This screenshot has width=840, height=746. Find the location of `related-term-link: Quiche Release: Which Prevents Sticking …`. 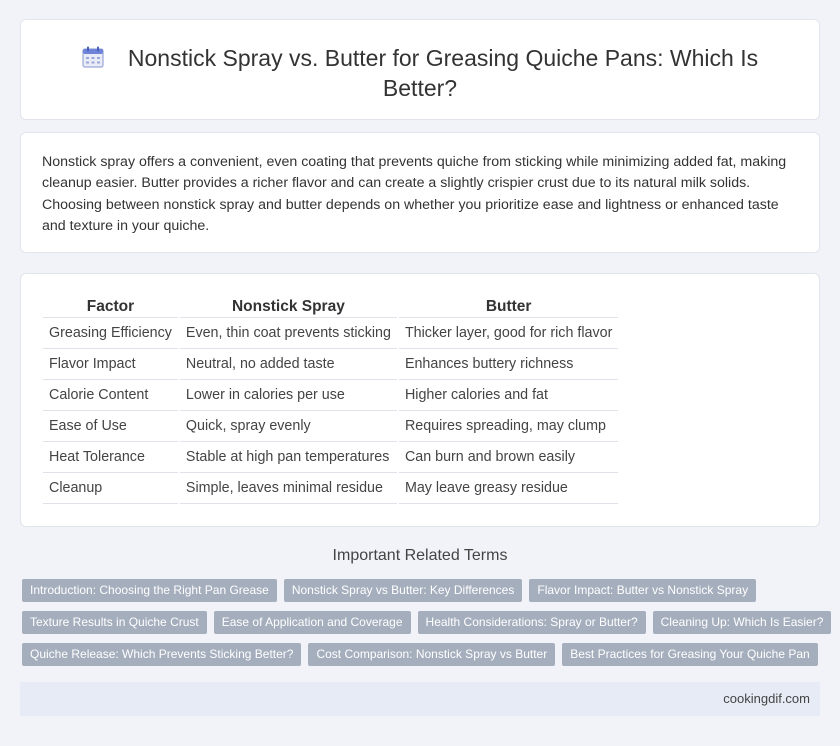

related-term-link: Quiche Release: Which Prevents Sticking … is located at coordinates (162, 654).